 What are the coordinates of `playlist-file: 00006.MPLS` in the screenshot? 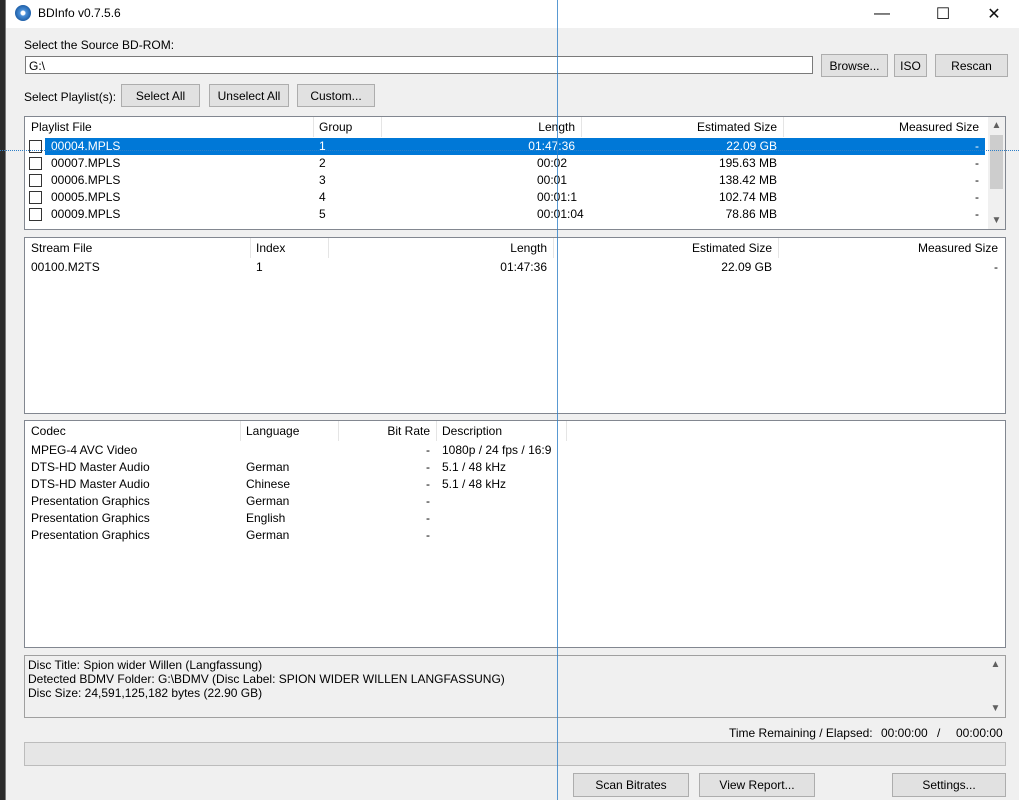 It's located at (86, 180).